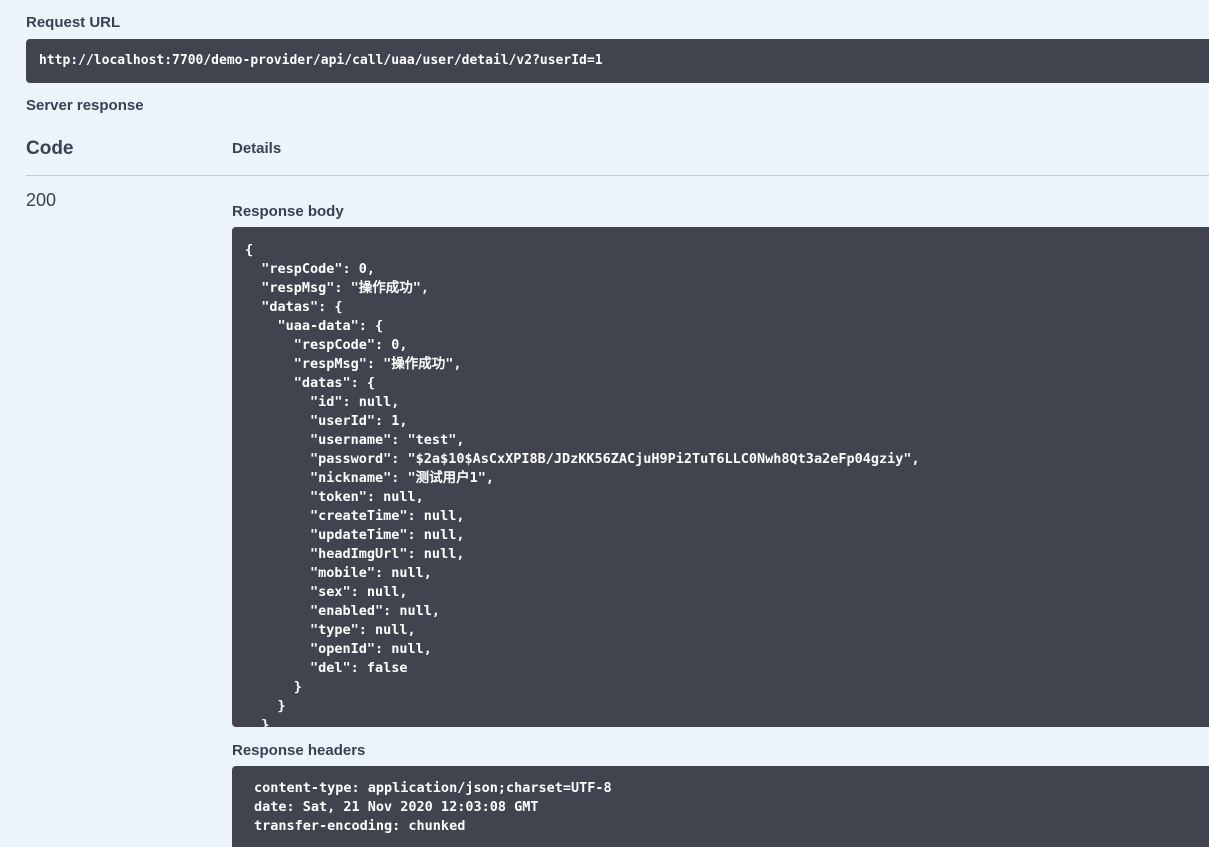 The image size is (1209, 847). Describe the element at coordinates (617, 175) in the screenshot. I see `header-divider` at that location.